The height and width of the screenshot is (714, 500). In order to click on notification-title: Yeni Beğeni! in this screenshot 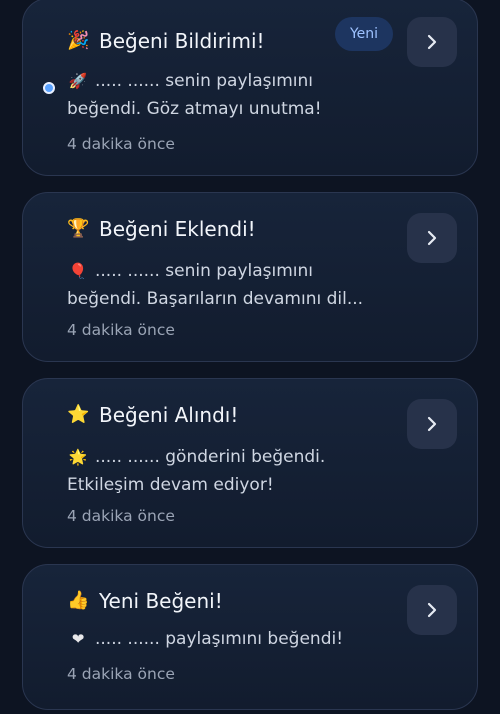, I will do `click(161, 601)`.